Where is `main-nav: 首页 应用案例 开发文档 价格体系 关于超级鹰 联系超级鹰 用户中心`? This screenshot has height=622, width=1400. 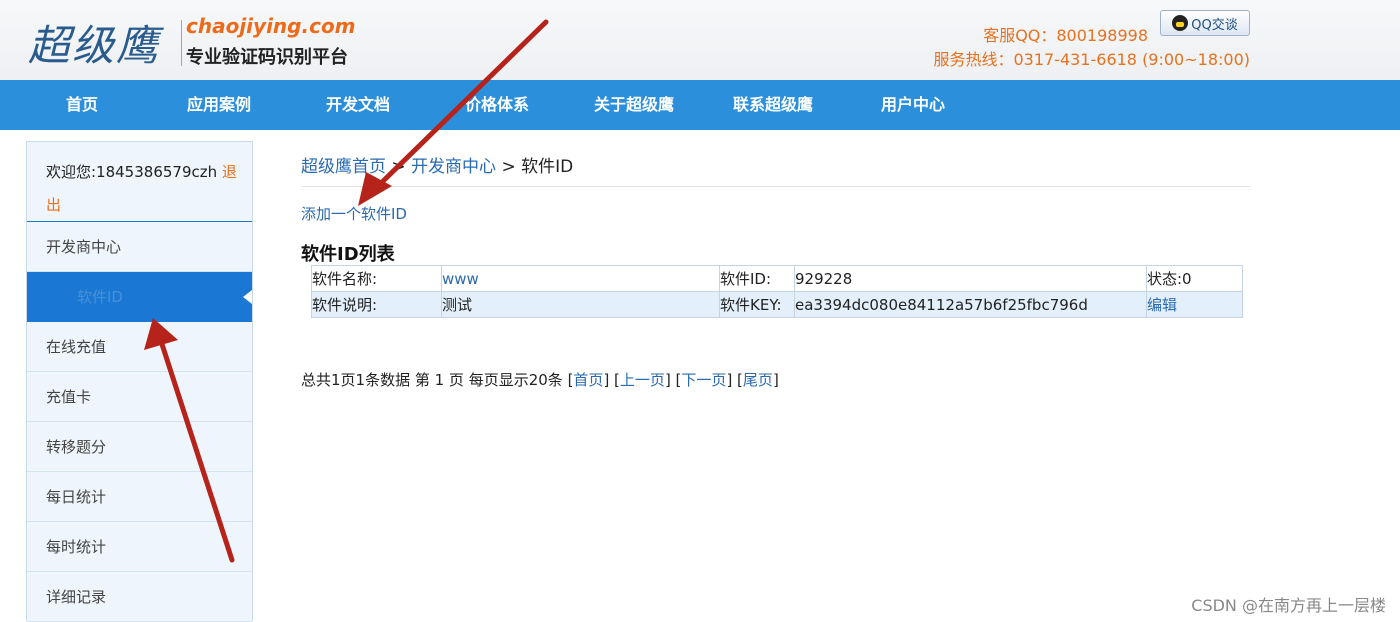
main-nav: 首页 应用案例 开发文档 价格体系 关于超级鹰 联系超级鹰 用户中心 is located at coordinates (700, 105).